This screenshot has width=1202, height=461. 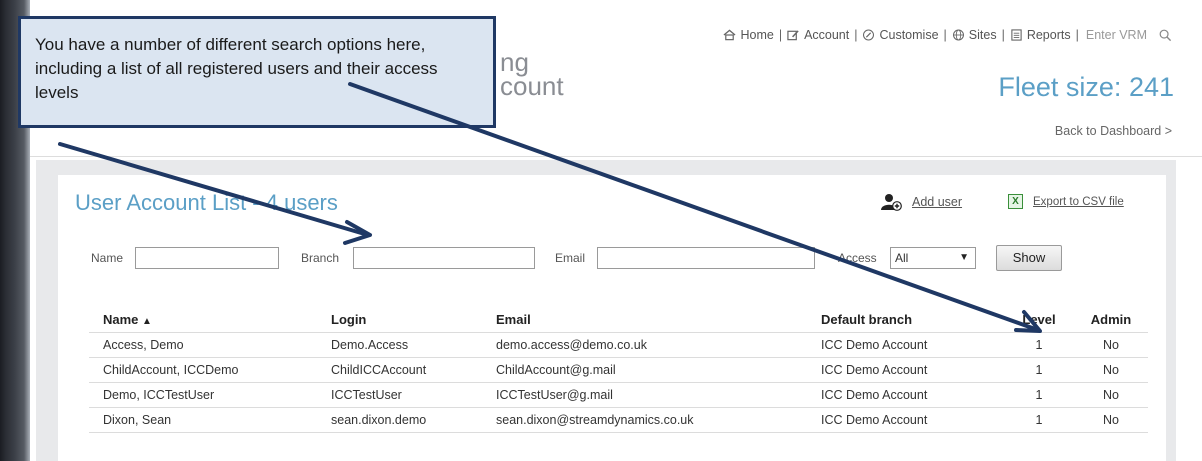 I want to click on name-filter-label: Name, so click(x=107, y=258).